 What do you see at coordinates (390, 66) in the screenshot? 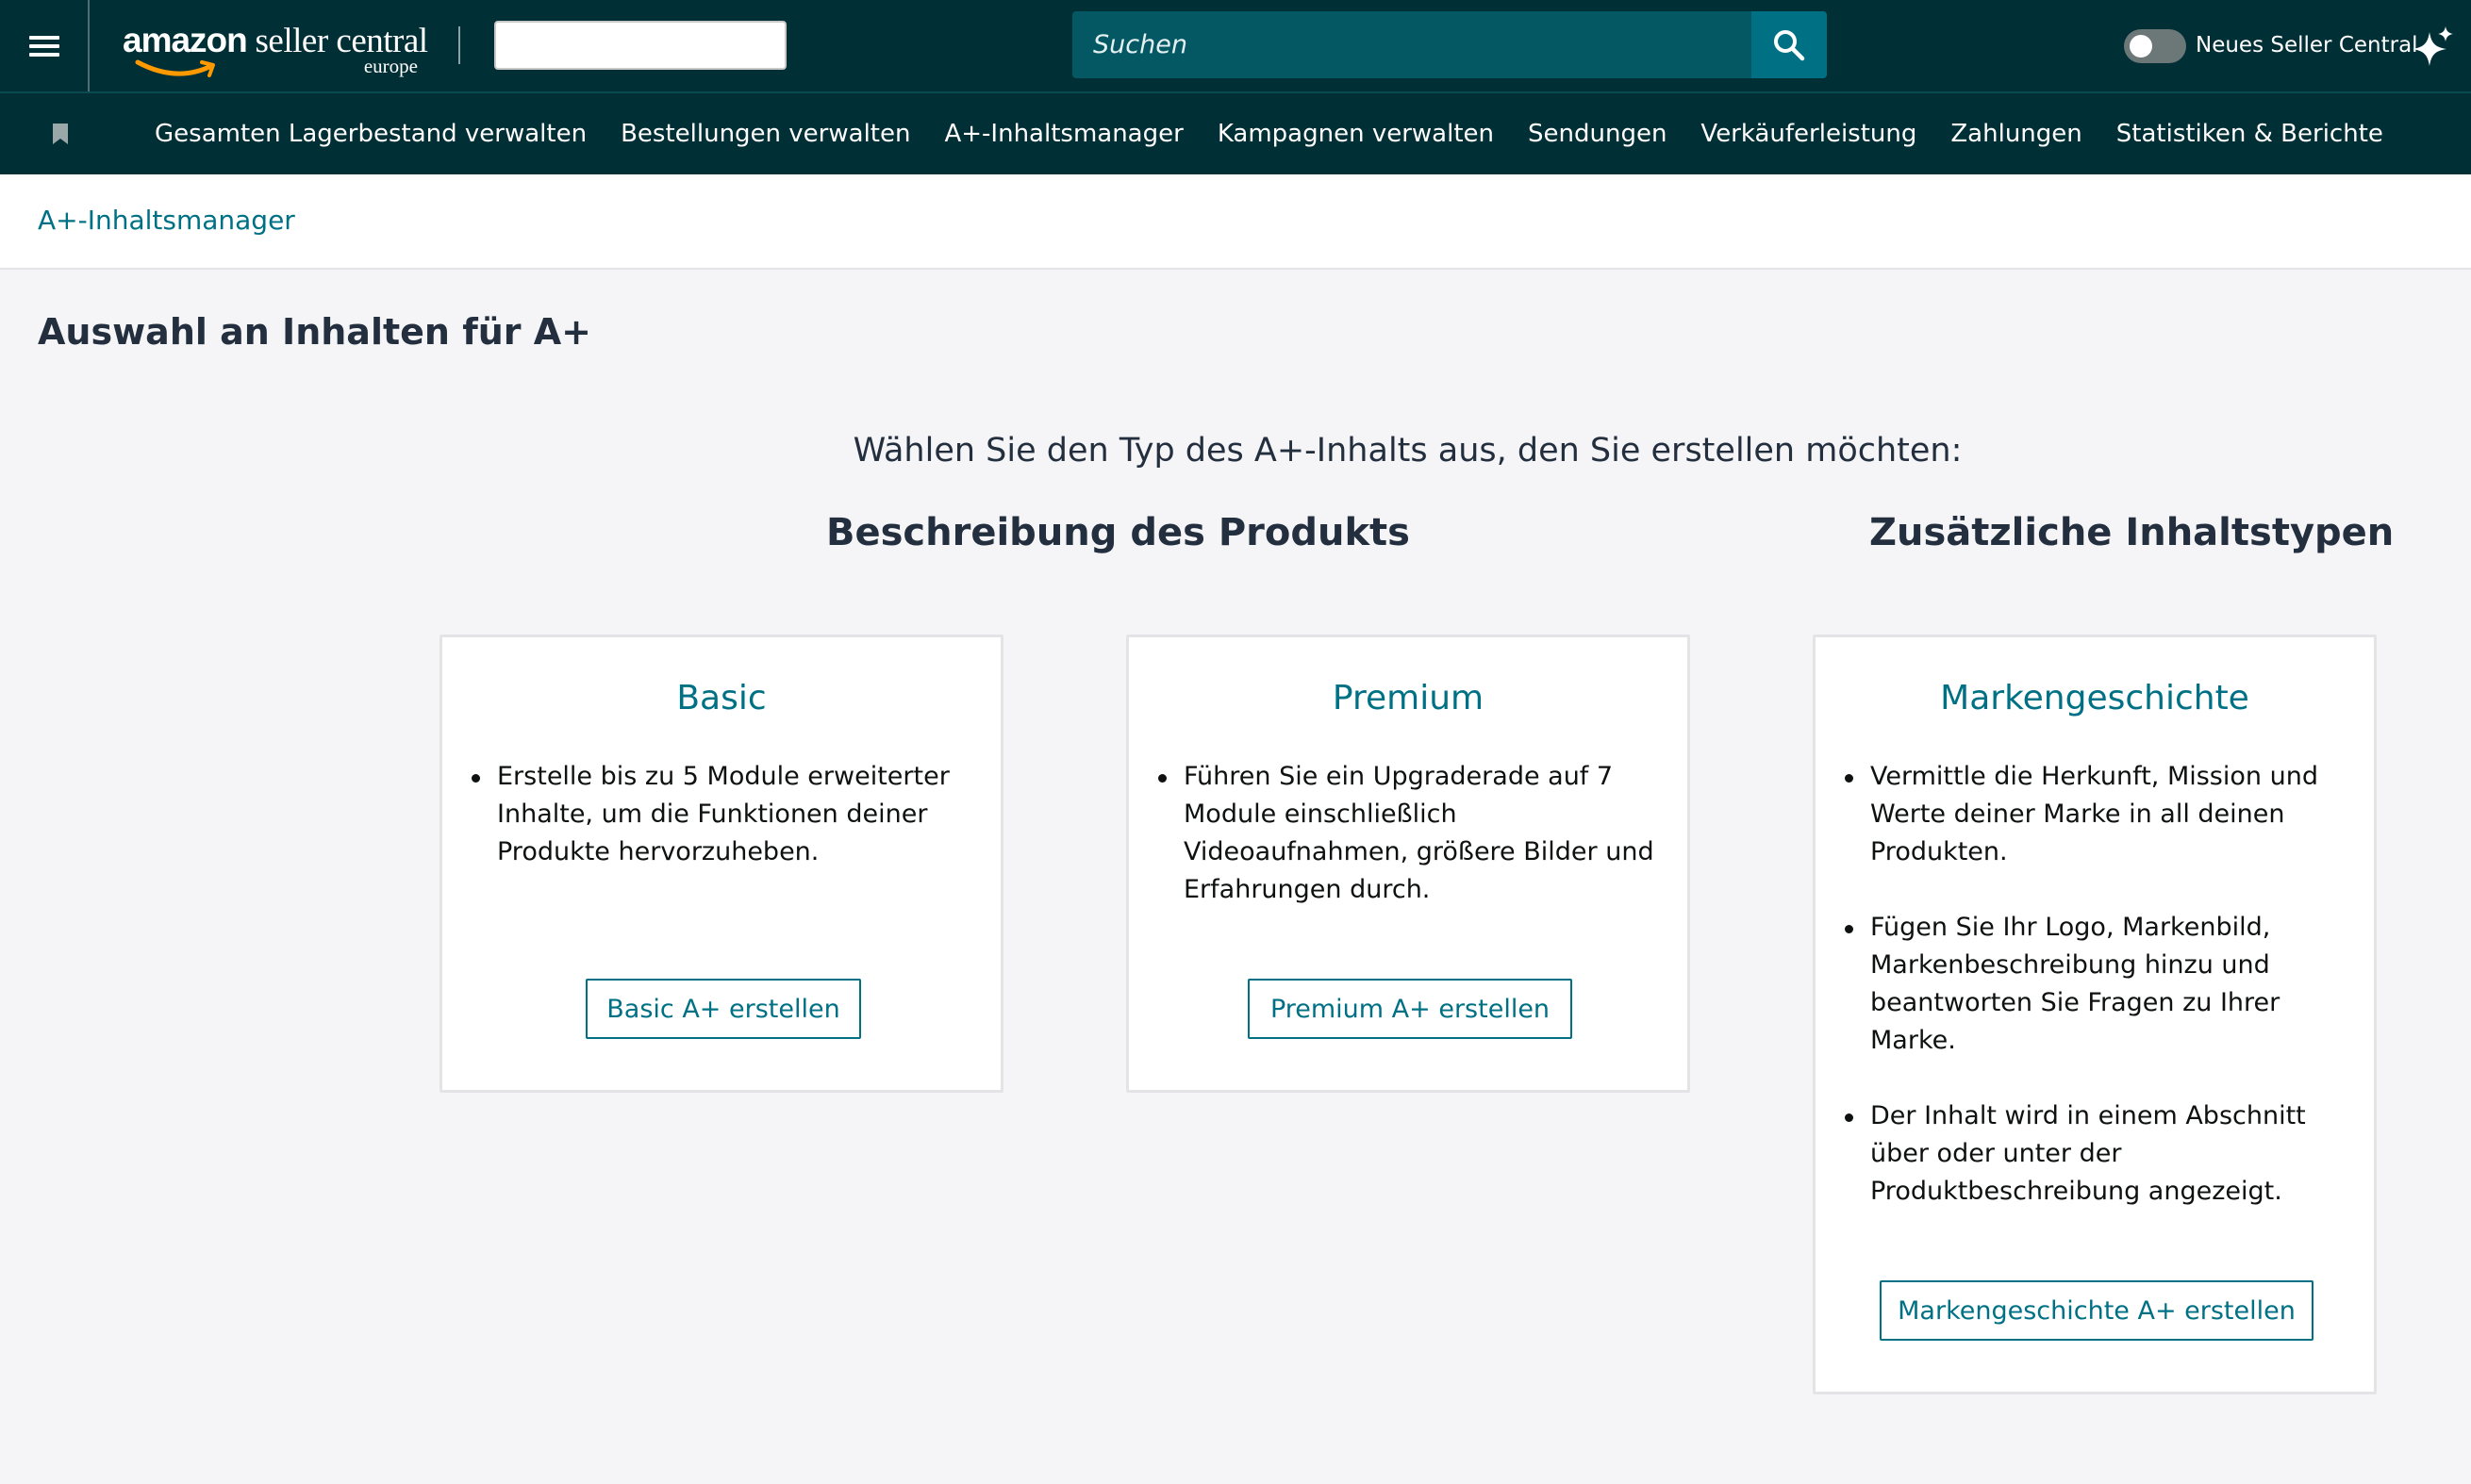
I see `logo-region: europe` at bounding box center [390, 66].